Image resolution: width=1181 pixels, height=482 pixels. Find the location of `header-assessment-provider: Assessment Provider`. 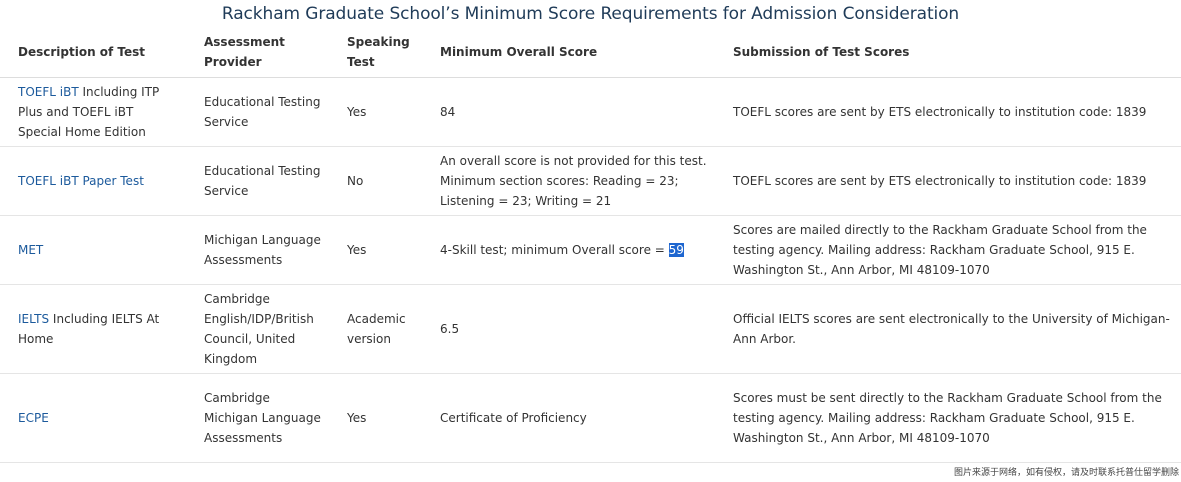

header-assessment-provider: Assessment Provider is located at coordinates (257, 52).